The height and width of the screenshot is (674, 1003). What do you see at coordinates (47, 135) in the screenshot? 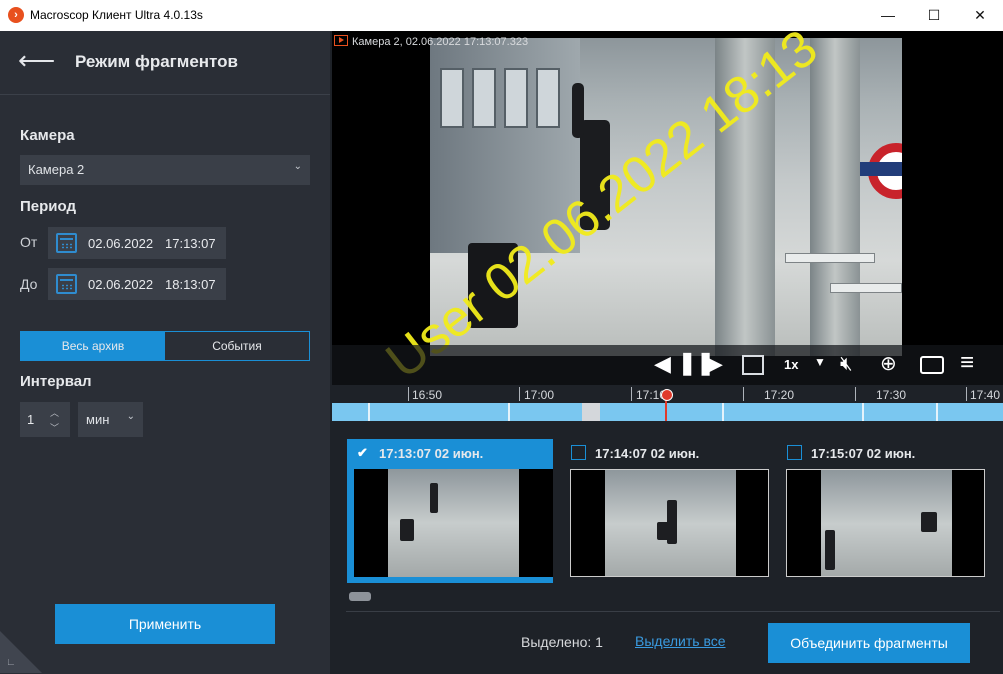
I see `camera-label: Камера` at bounding box center [47, 135].